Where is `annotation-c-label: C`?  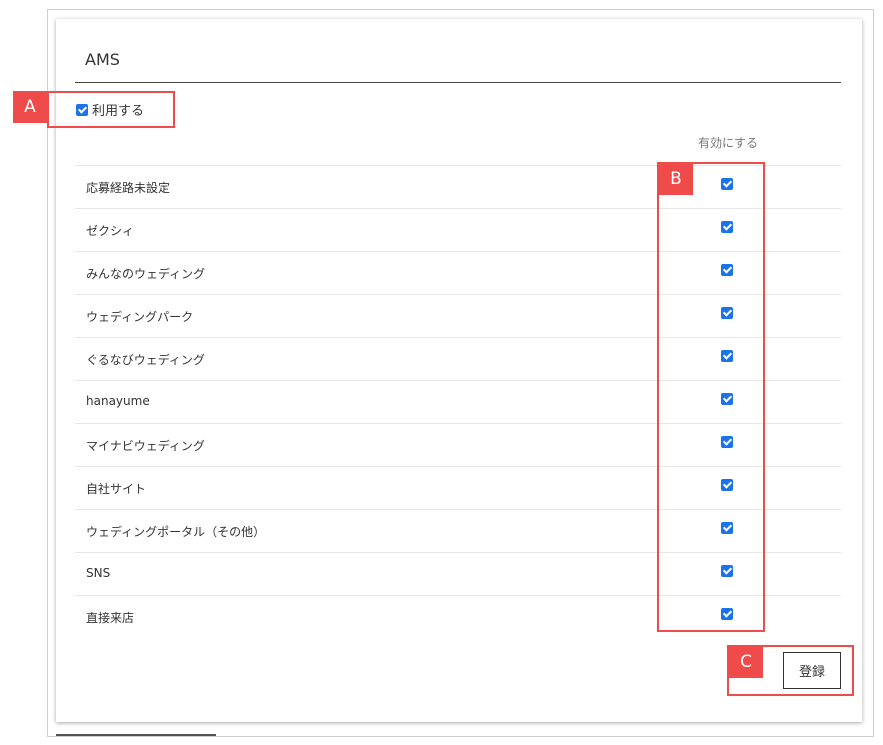 annotation-c-label: C is located at coordinates (746, 662).